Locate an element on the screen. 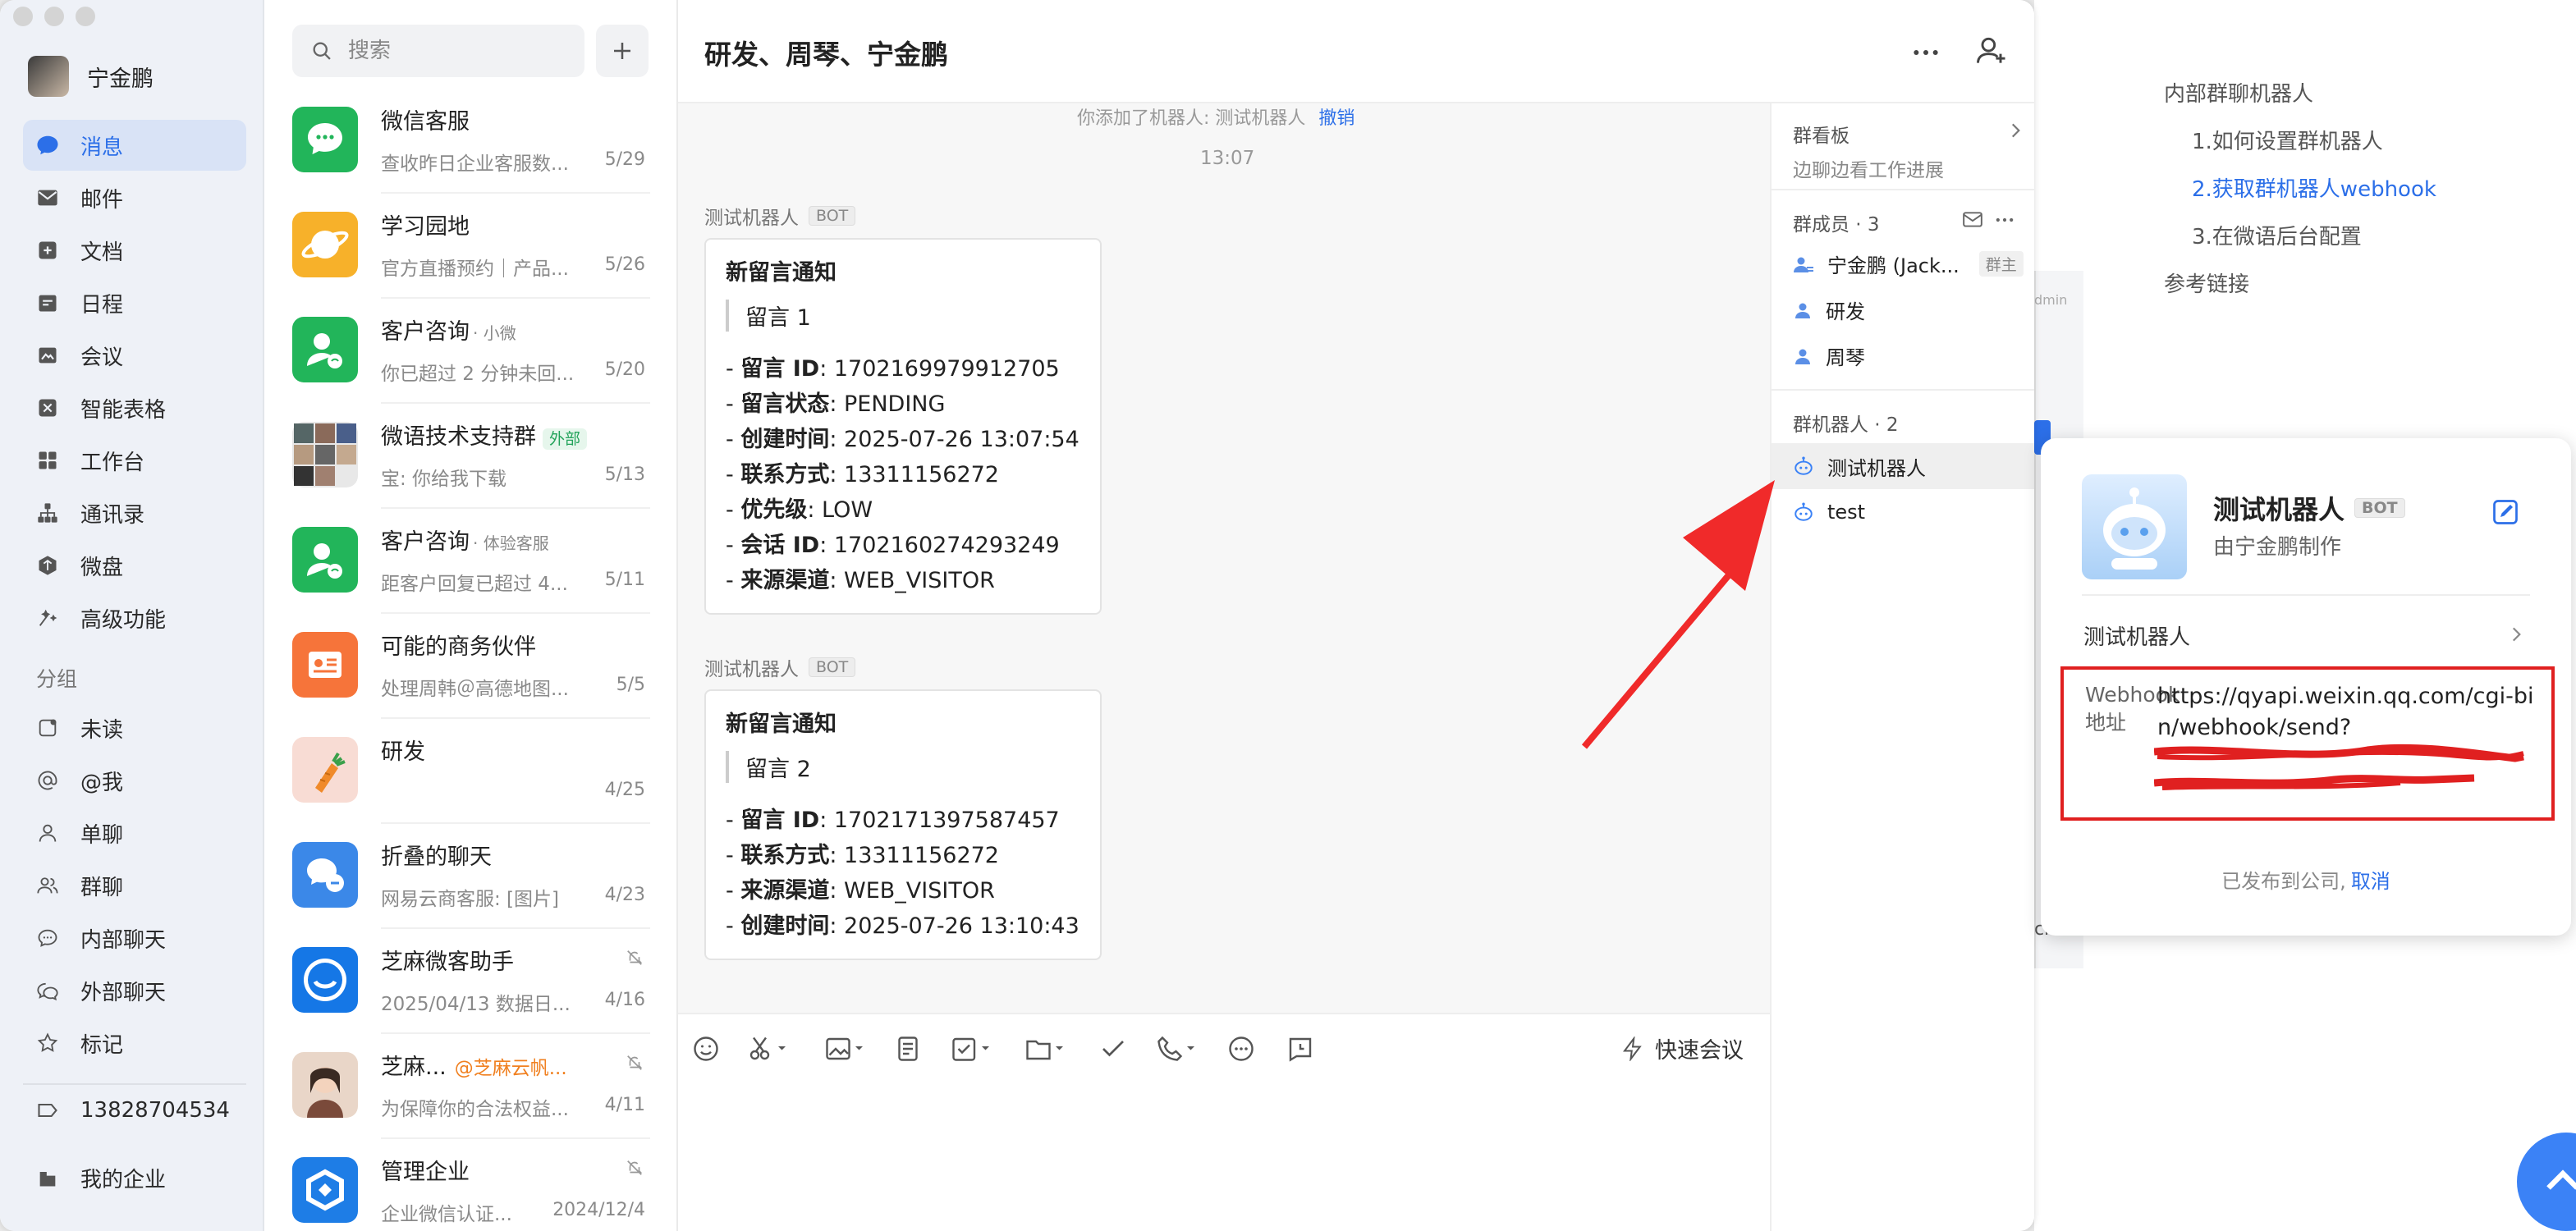  minimize-window-button is located at coordinates (54, 16).